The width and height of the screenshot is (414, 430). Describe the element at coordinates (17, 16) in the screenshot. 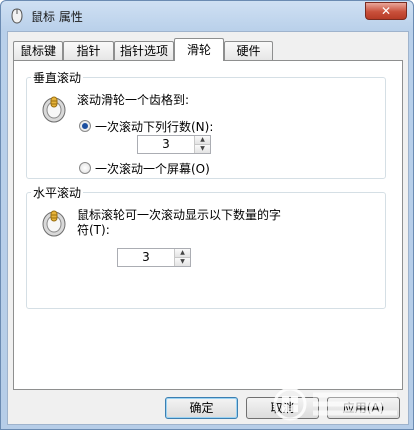

I see `mouse-icon` at that location.